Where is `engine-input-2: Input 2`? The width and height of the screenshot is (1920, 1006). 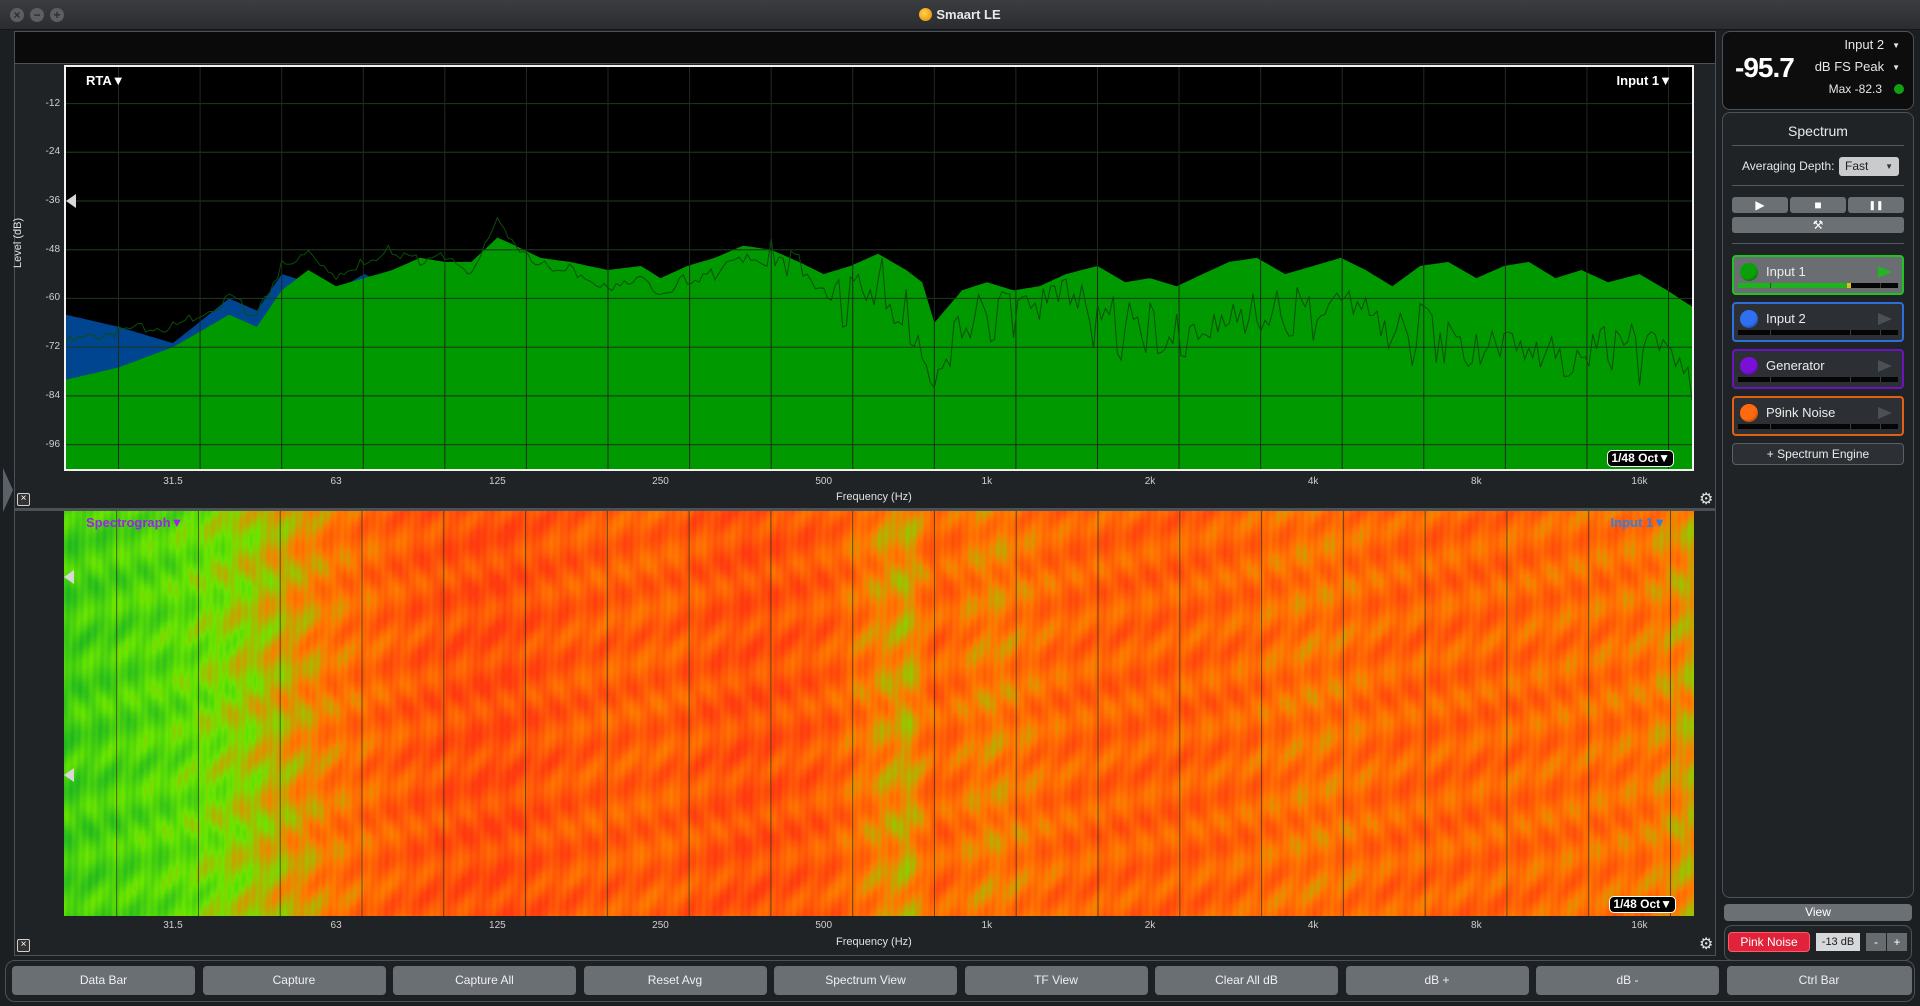 engine-input-2: Input 2 is located at coordinates (1818, 322).